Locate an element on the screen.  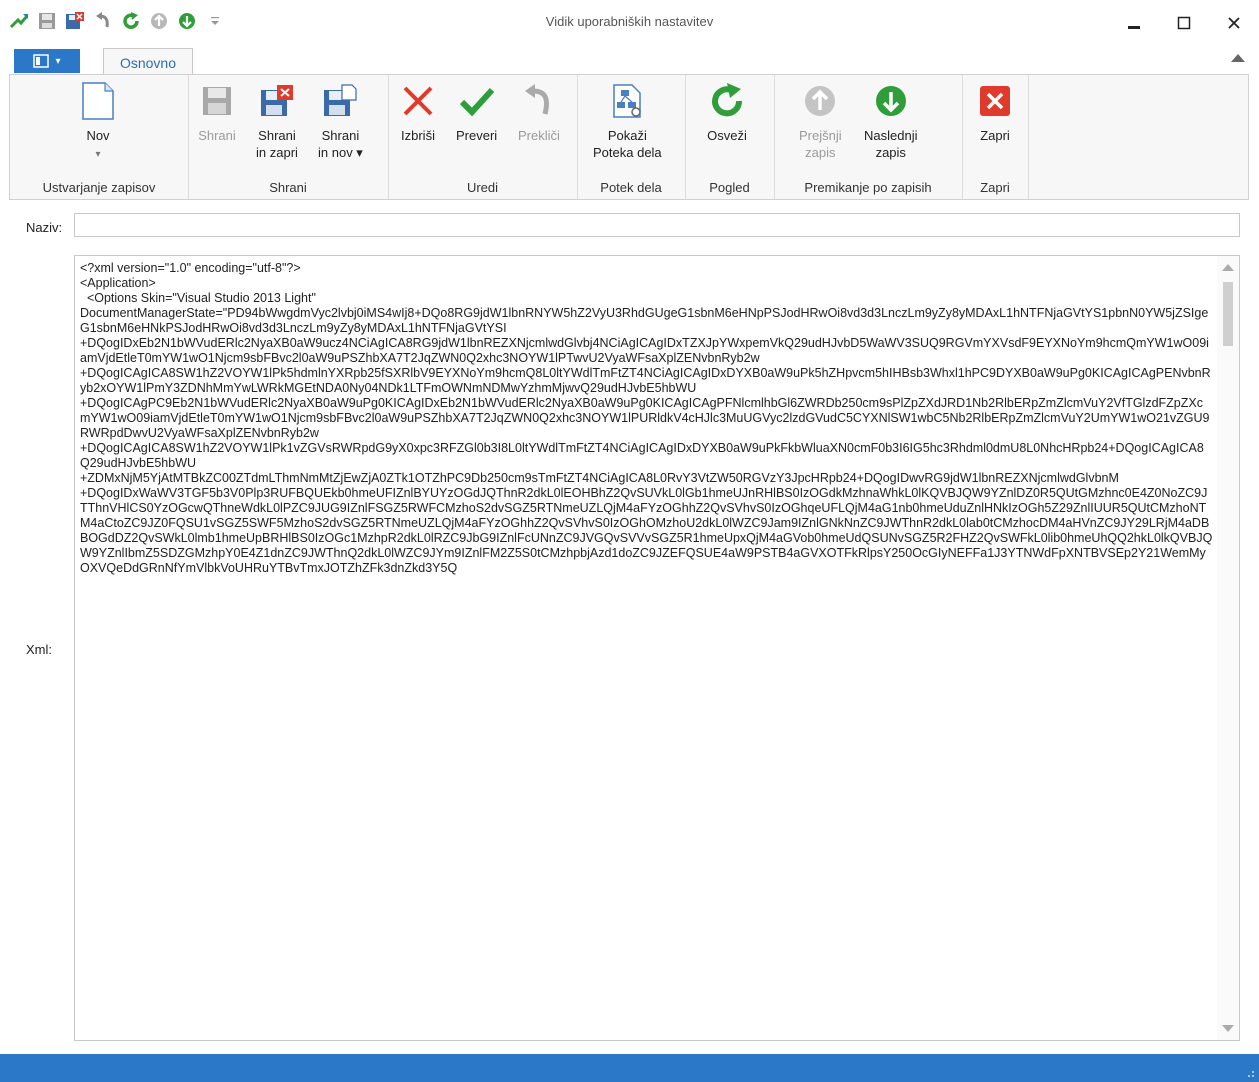
next-record-icon is located at coordinates (891, 101).